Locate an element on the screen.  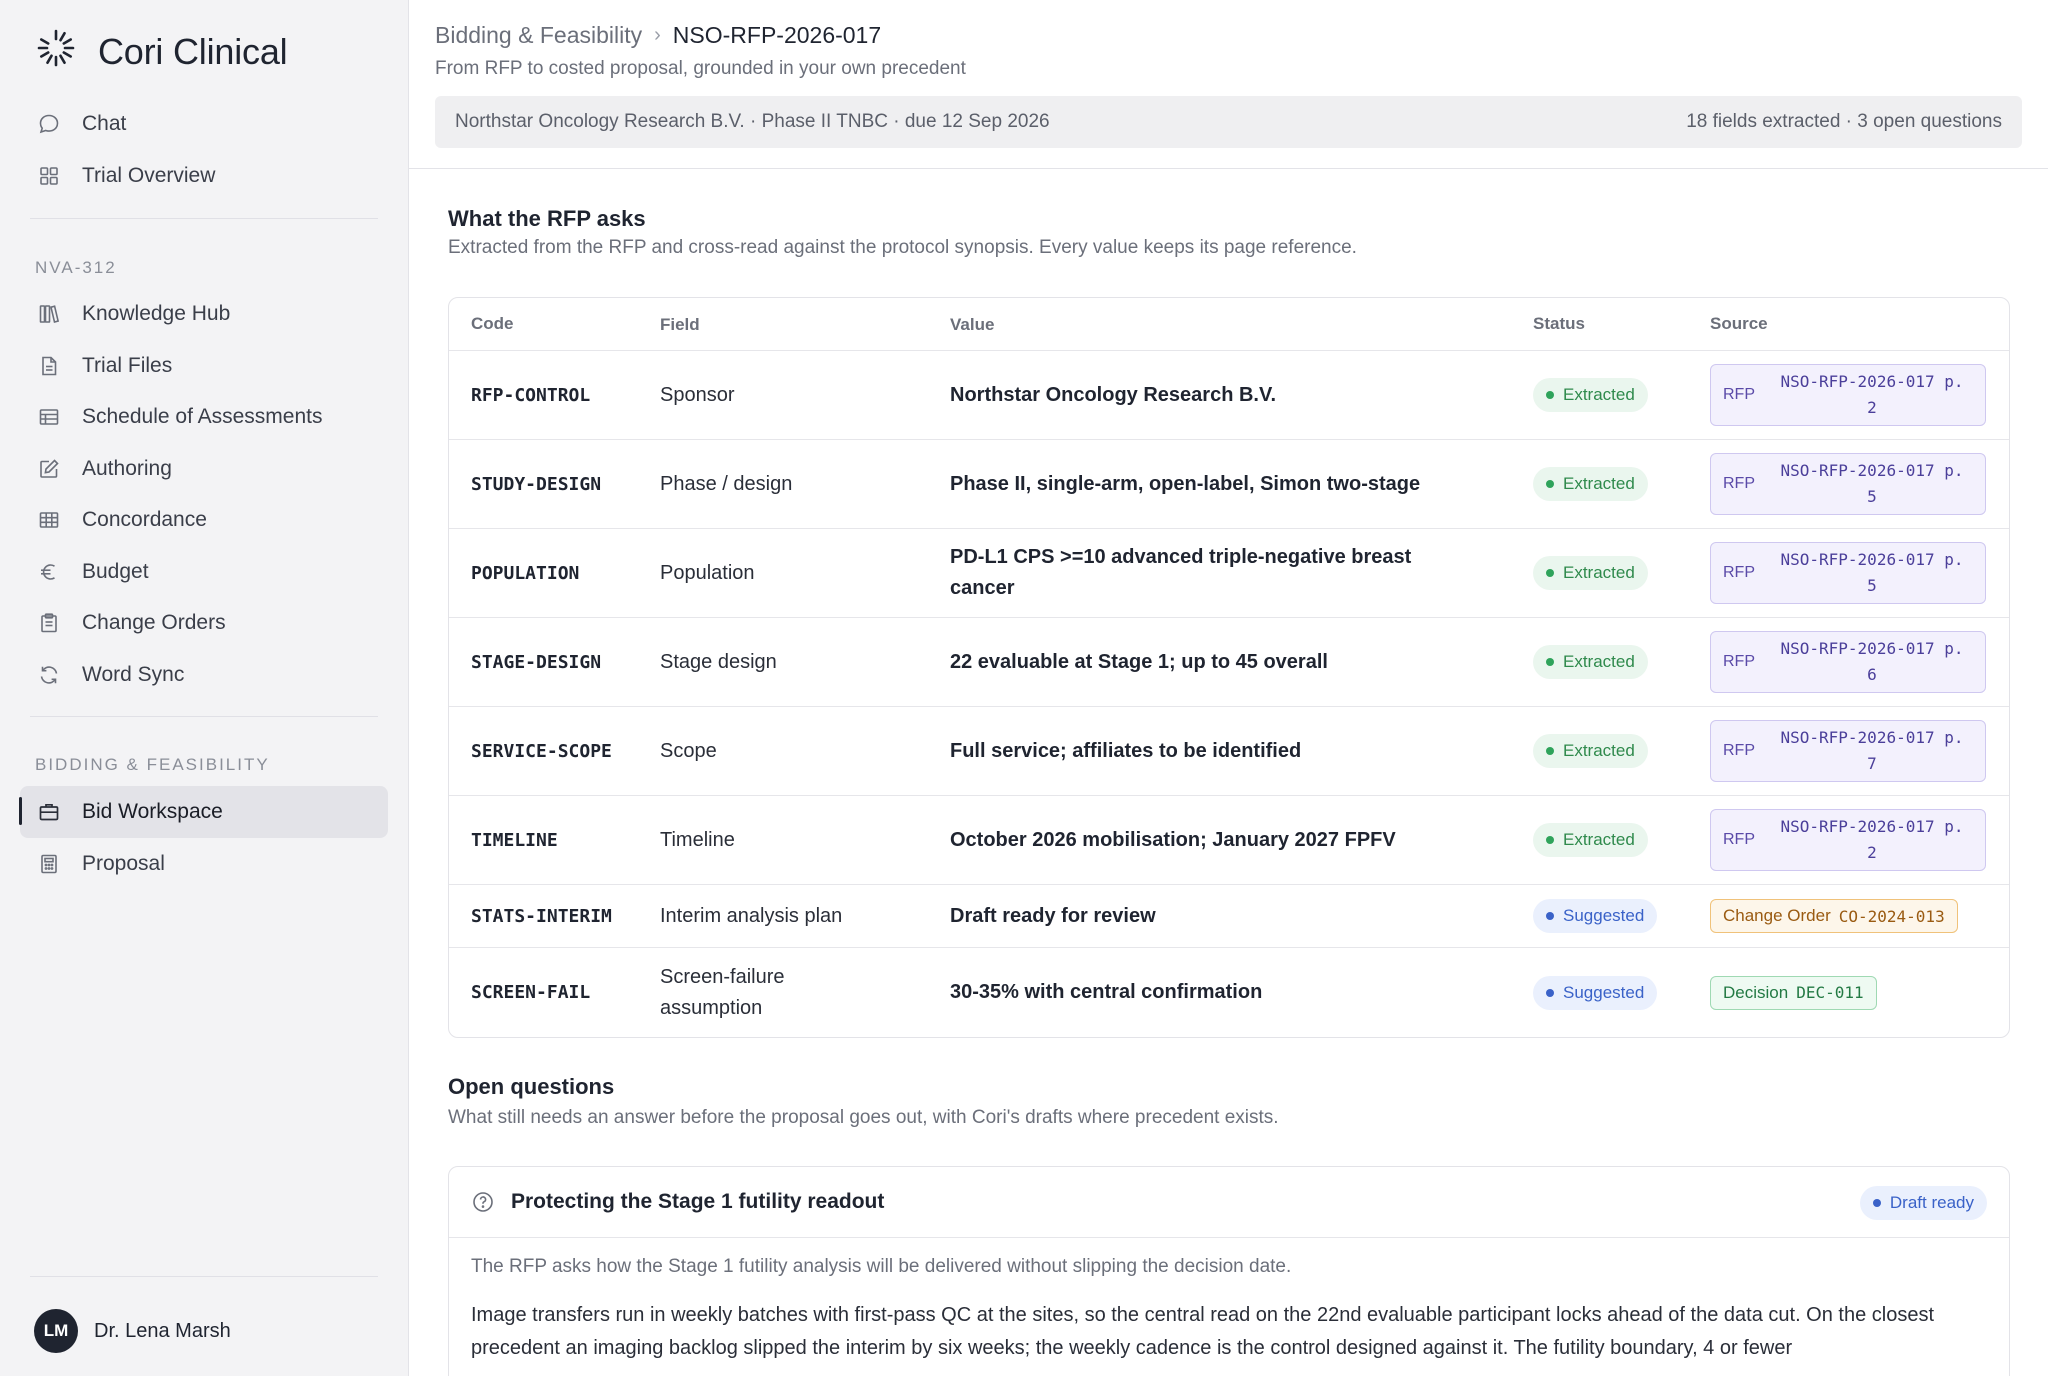
sidebar-item-word-sync: Word Sync is located at coordinates (204, 675).